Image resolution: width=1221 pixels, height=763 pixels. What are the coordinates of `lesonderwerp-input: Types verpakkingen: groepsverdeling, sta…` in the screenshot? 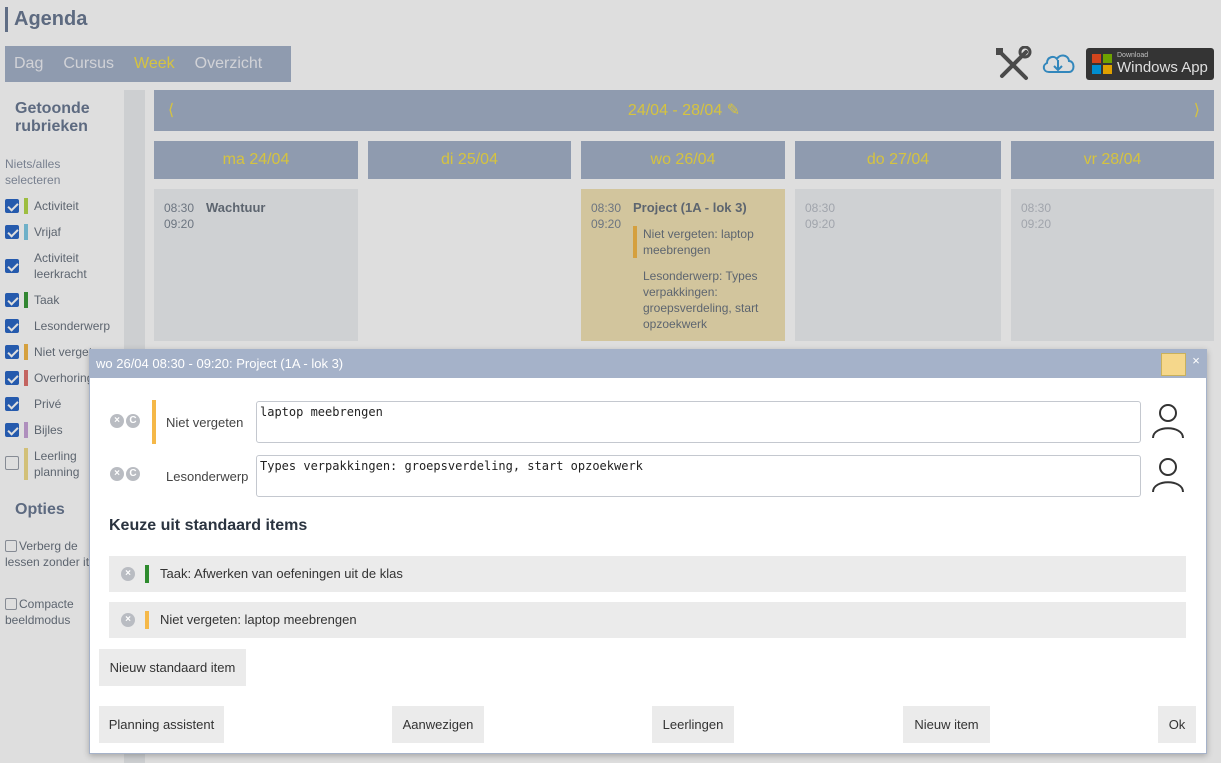 It's located at (698, 476).